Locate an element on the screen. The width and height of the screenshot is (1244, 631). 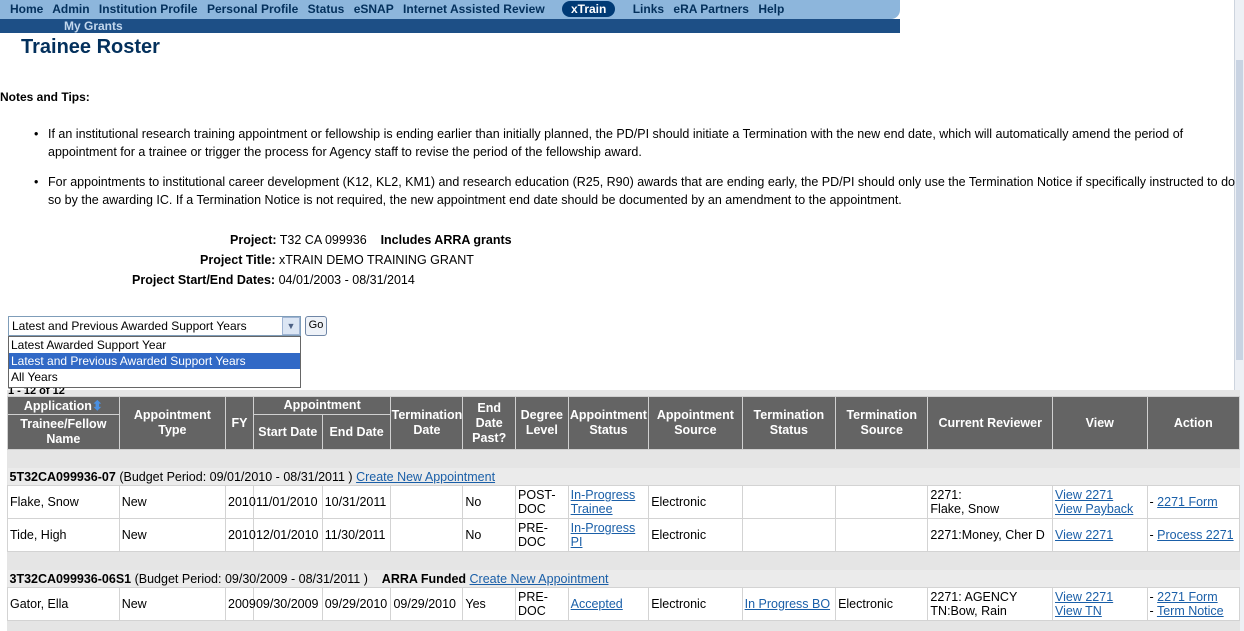
termination-status: In Progress BO is located at coordinates (789, 604).